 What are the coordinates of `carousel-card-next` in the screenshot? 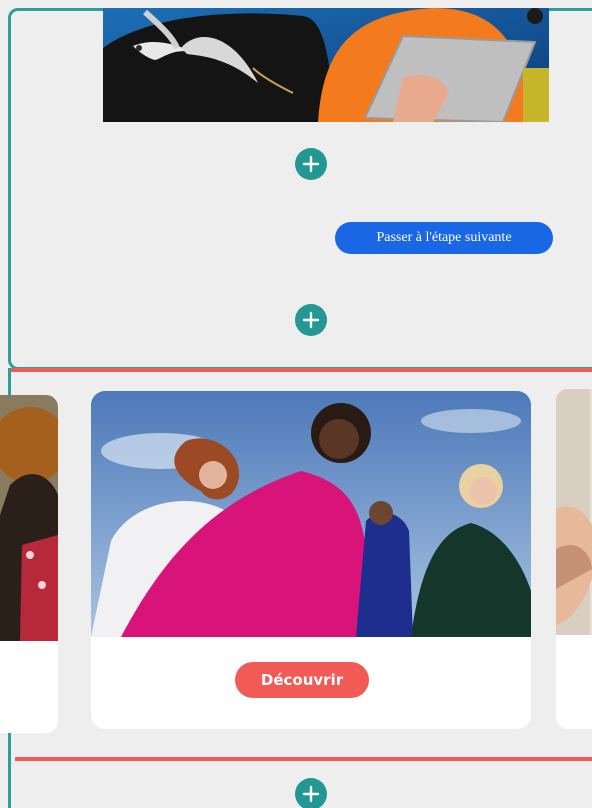 It's located at (574, 559).